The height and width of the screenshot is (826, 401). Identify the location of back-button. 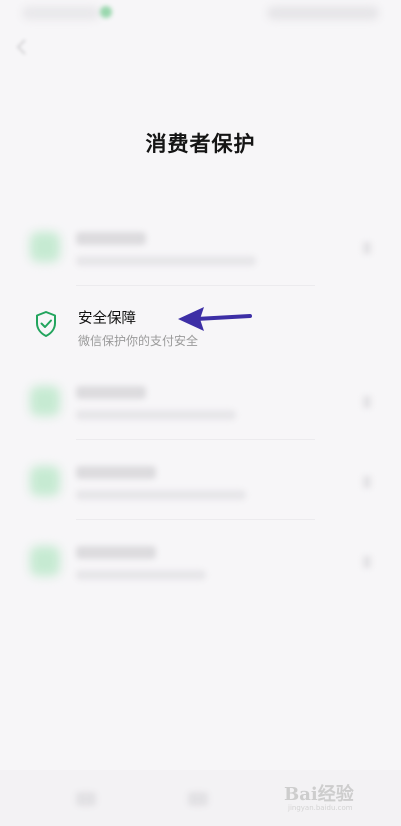
(23, 47).